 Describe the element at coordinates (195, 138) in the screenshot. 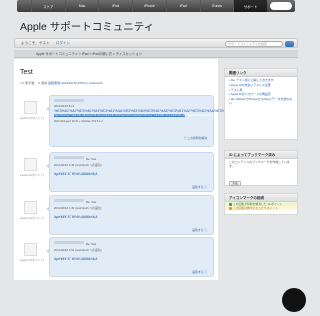

I see `post-action: ◎ この質問を解決` at that location.